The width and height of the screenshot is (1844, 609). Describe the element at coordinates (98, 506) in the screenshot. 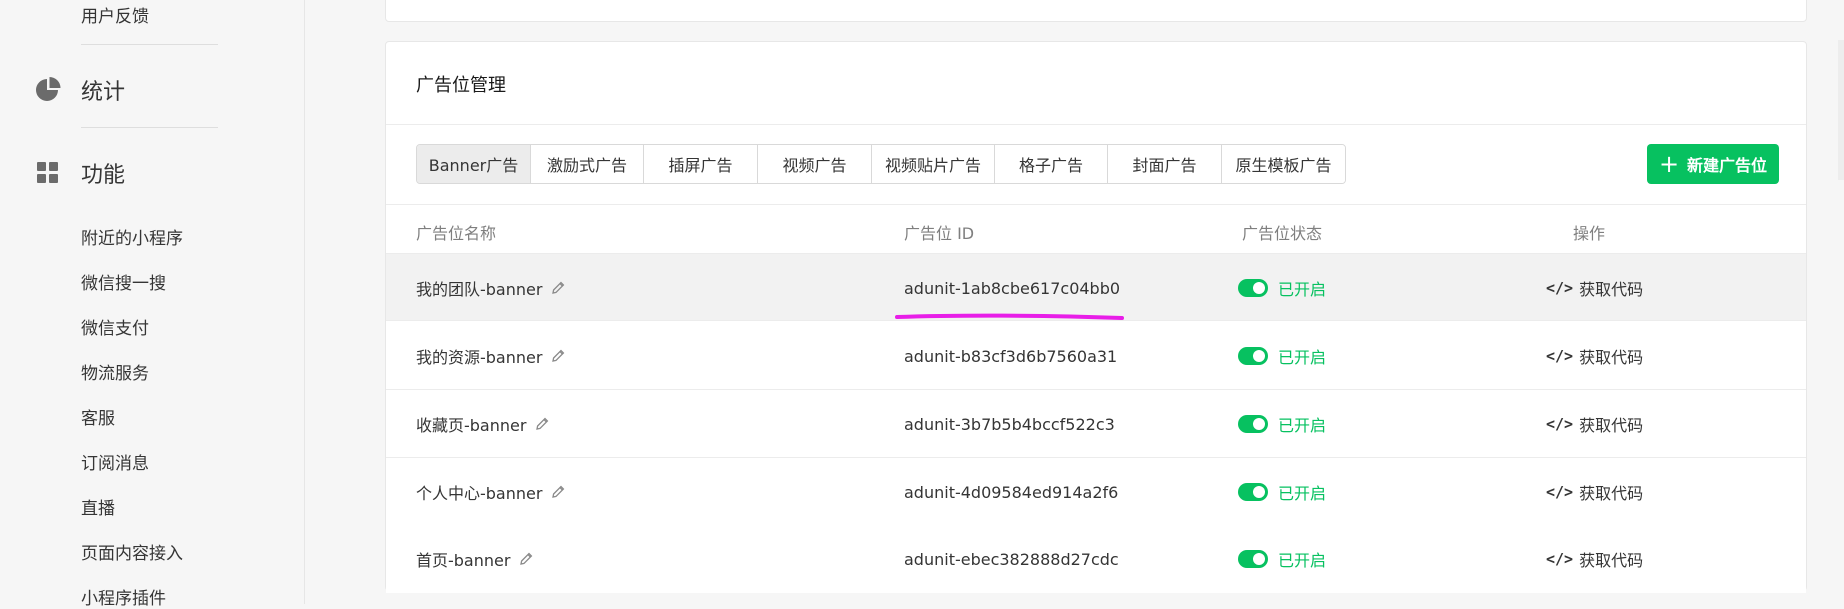

I see `sidebar-item-live: 直播` at that location.